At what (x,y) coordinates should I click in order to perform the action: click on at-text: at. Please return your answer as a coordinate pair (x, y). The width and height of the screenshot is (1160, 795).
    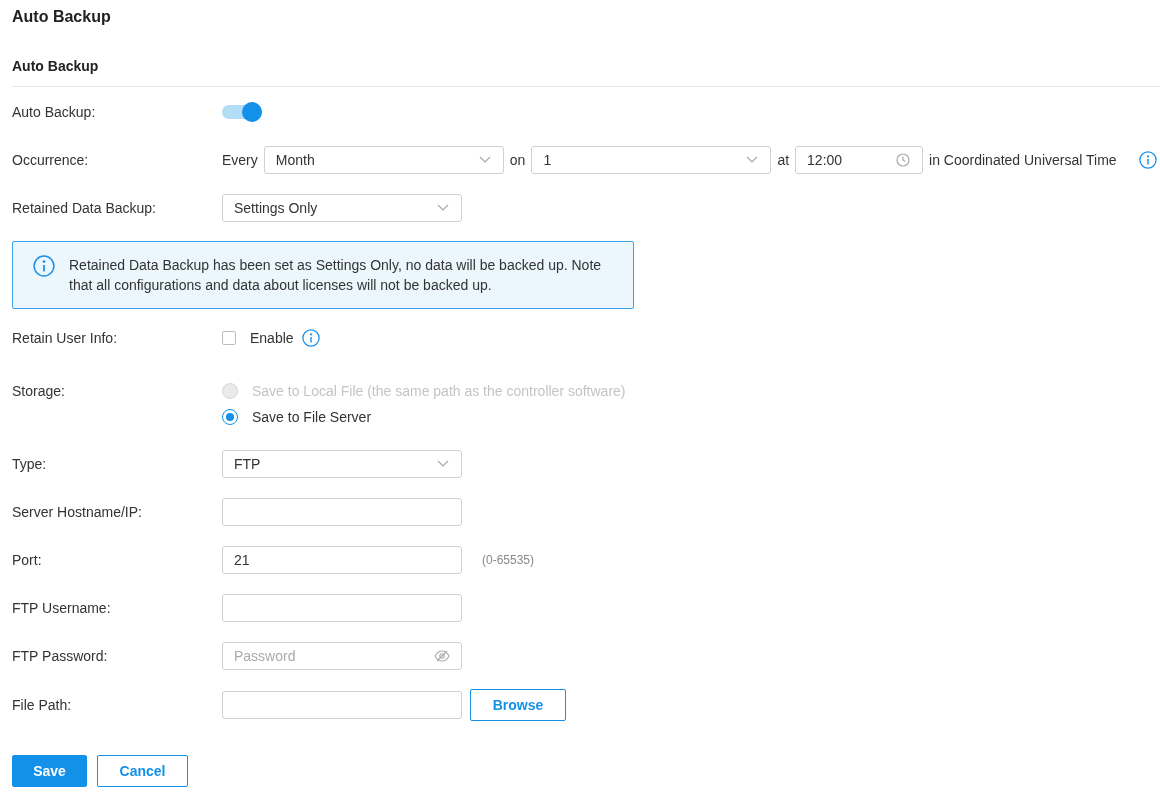
    Looking at the image, I should click on (783, 160).